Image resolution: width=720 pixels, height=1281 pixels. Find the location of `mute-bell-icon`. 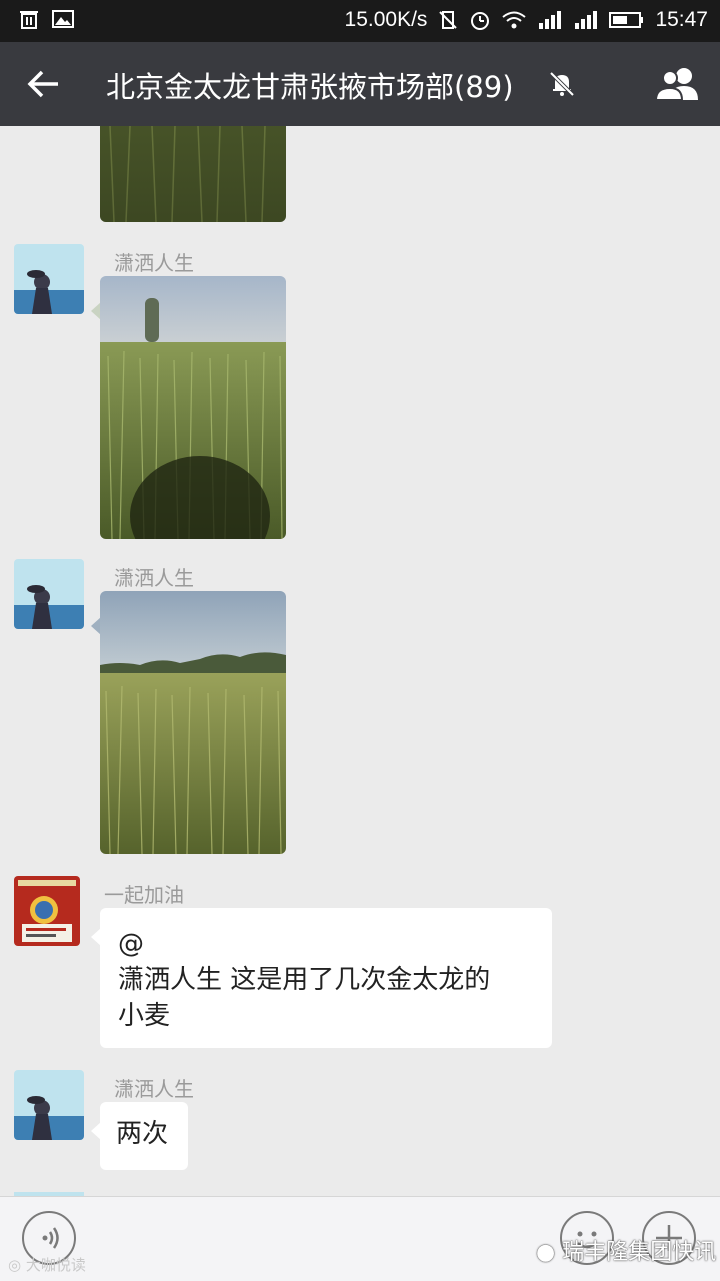

mute-bell-icon is located at coordinates (562, 84).